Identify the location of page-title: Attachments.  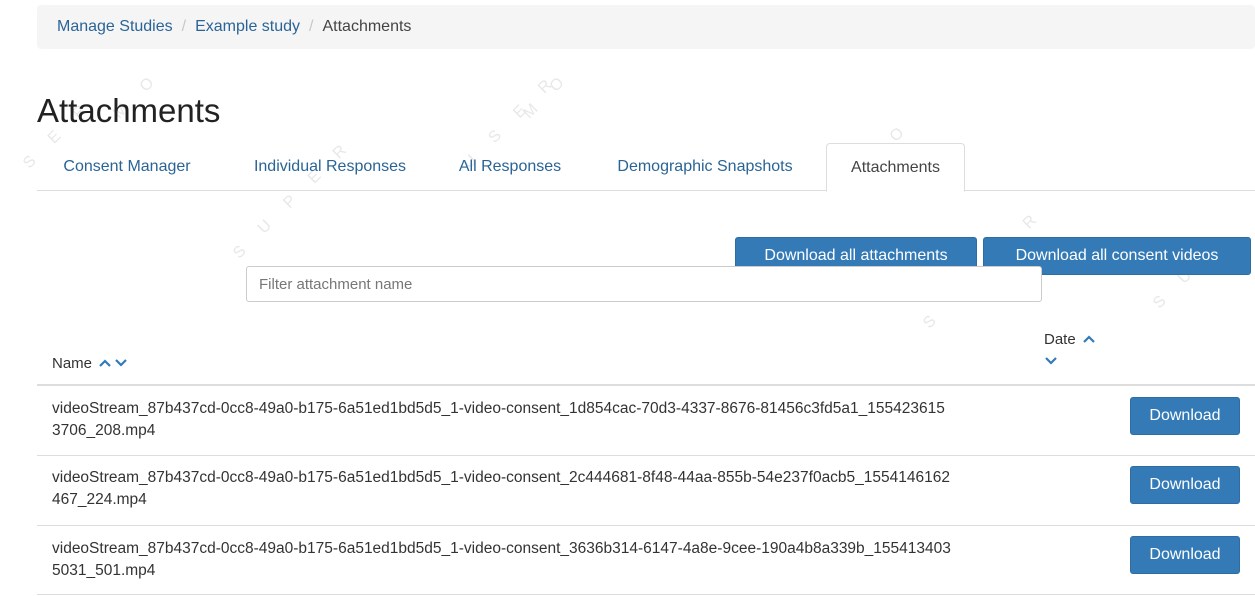
(129, 110).